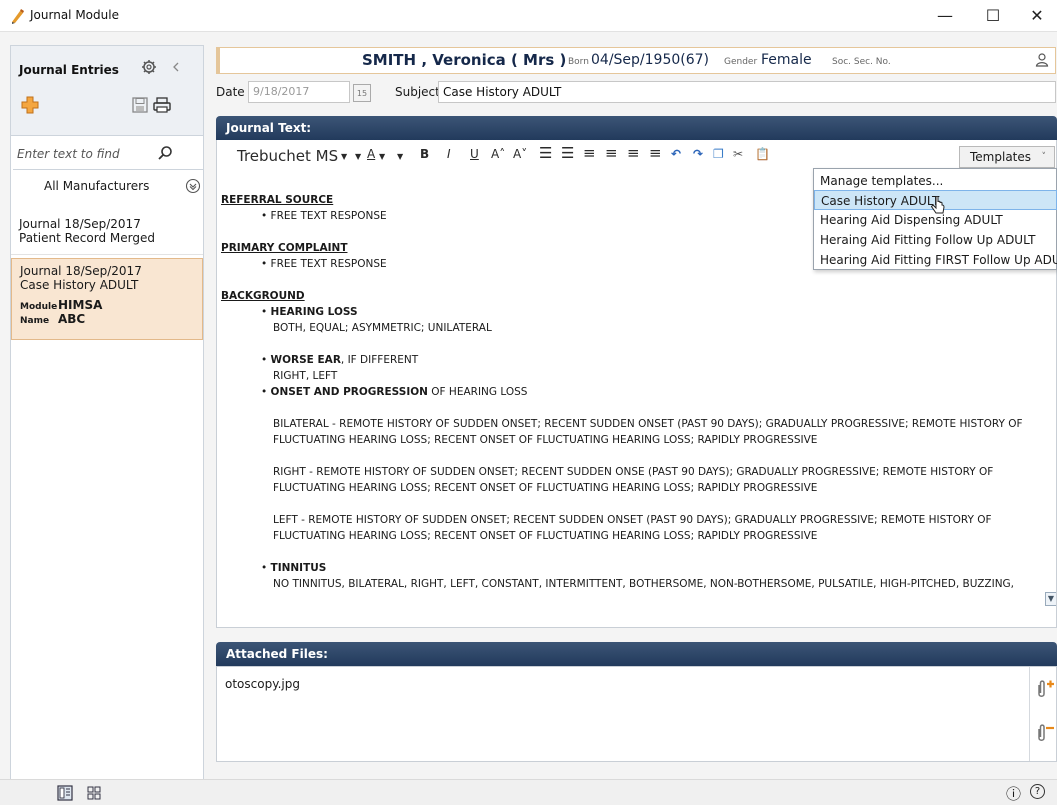 The image size is (1057, 805). What do you see at coordinates (1037, 791) in the screenshot?
I see `help-icon: ?` at bounding box center [1037, 791].